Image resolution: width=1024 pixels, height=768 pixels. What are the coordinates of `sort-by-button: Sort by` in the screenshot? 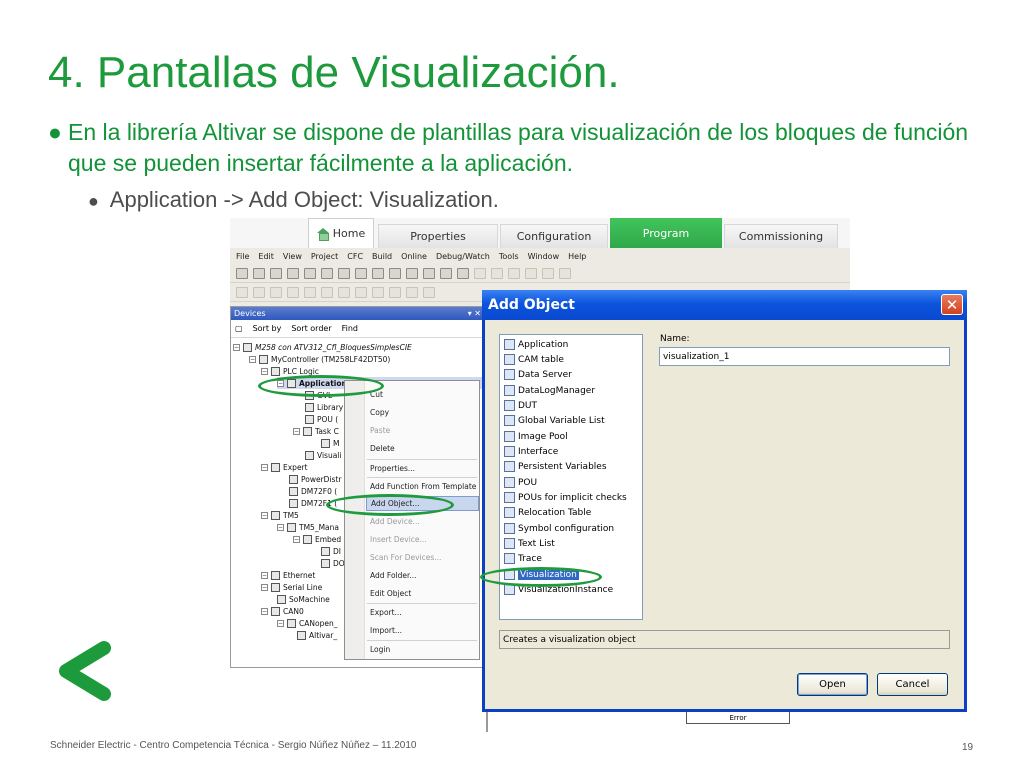 It's located at (267, 328).